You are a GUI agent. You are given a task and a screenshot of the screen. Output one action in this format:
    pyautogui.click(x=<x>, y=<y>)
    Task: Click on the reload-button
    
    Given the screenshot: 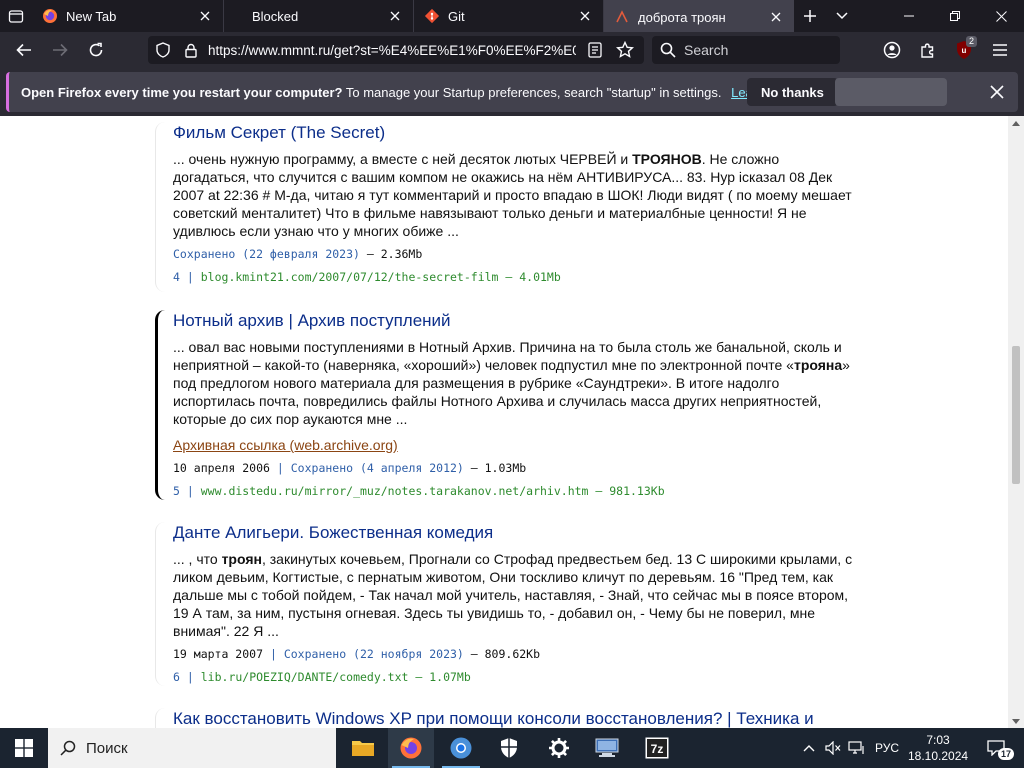 What is the action you would take?
    pyautogui.click(x=96, y=50)
    